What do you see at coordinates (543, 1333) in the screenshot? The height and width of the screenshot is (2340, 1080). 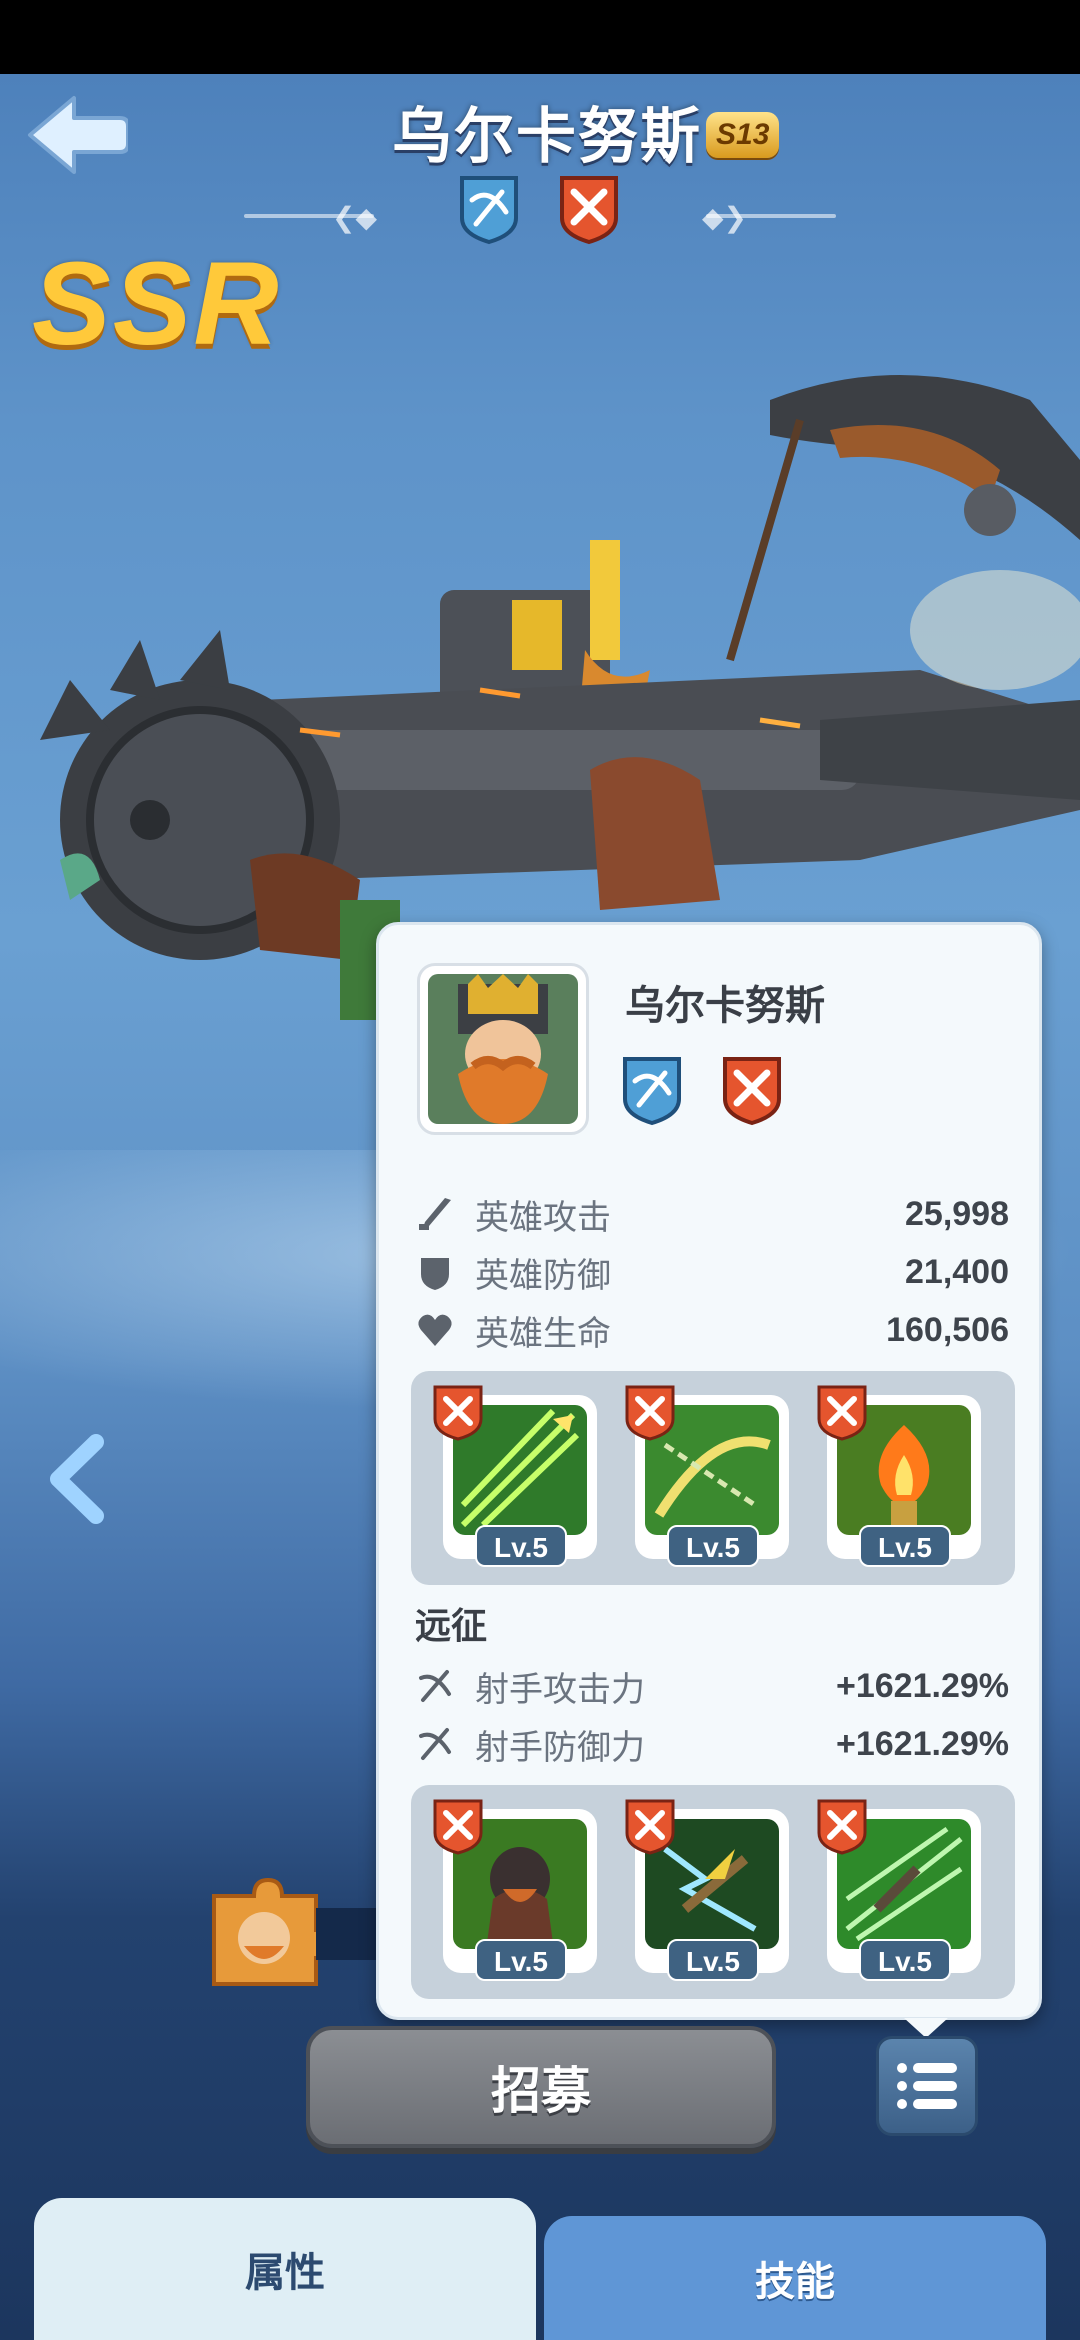 I see `stat-label: 英雄生命` at bounding box center [543, 1333].